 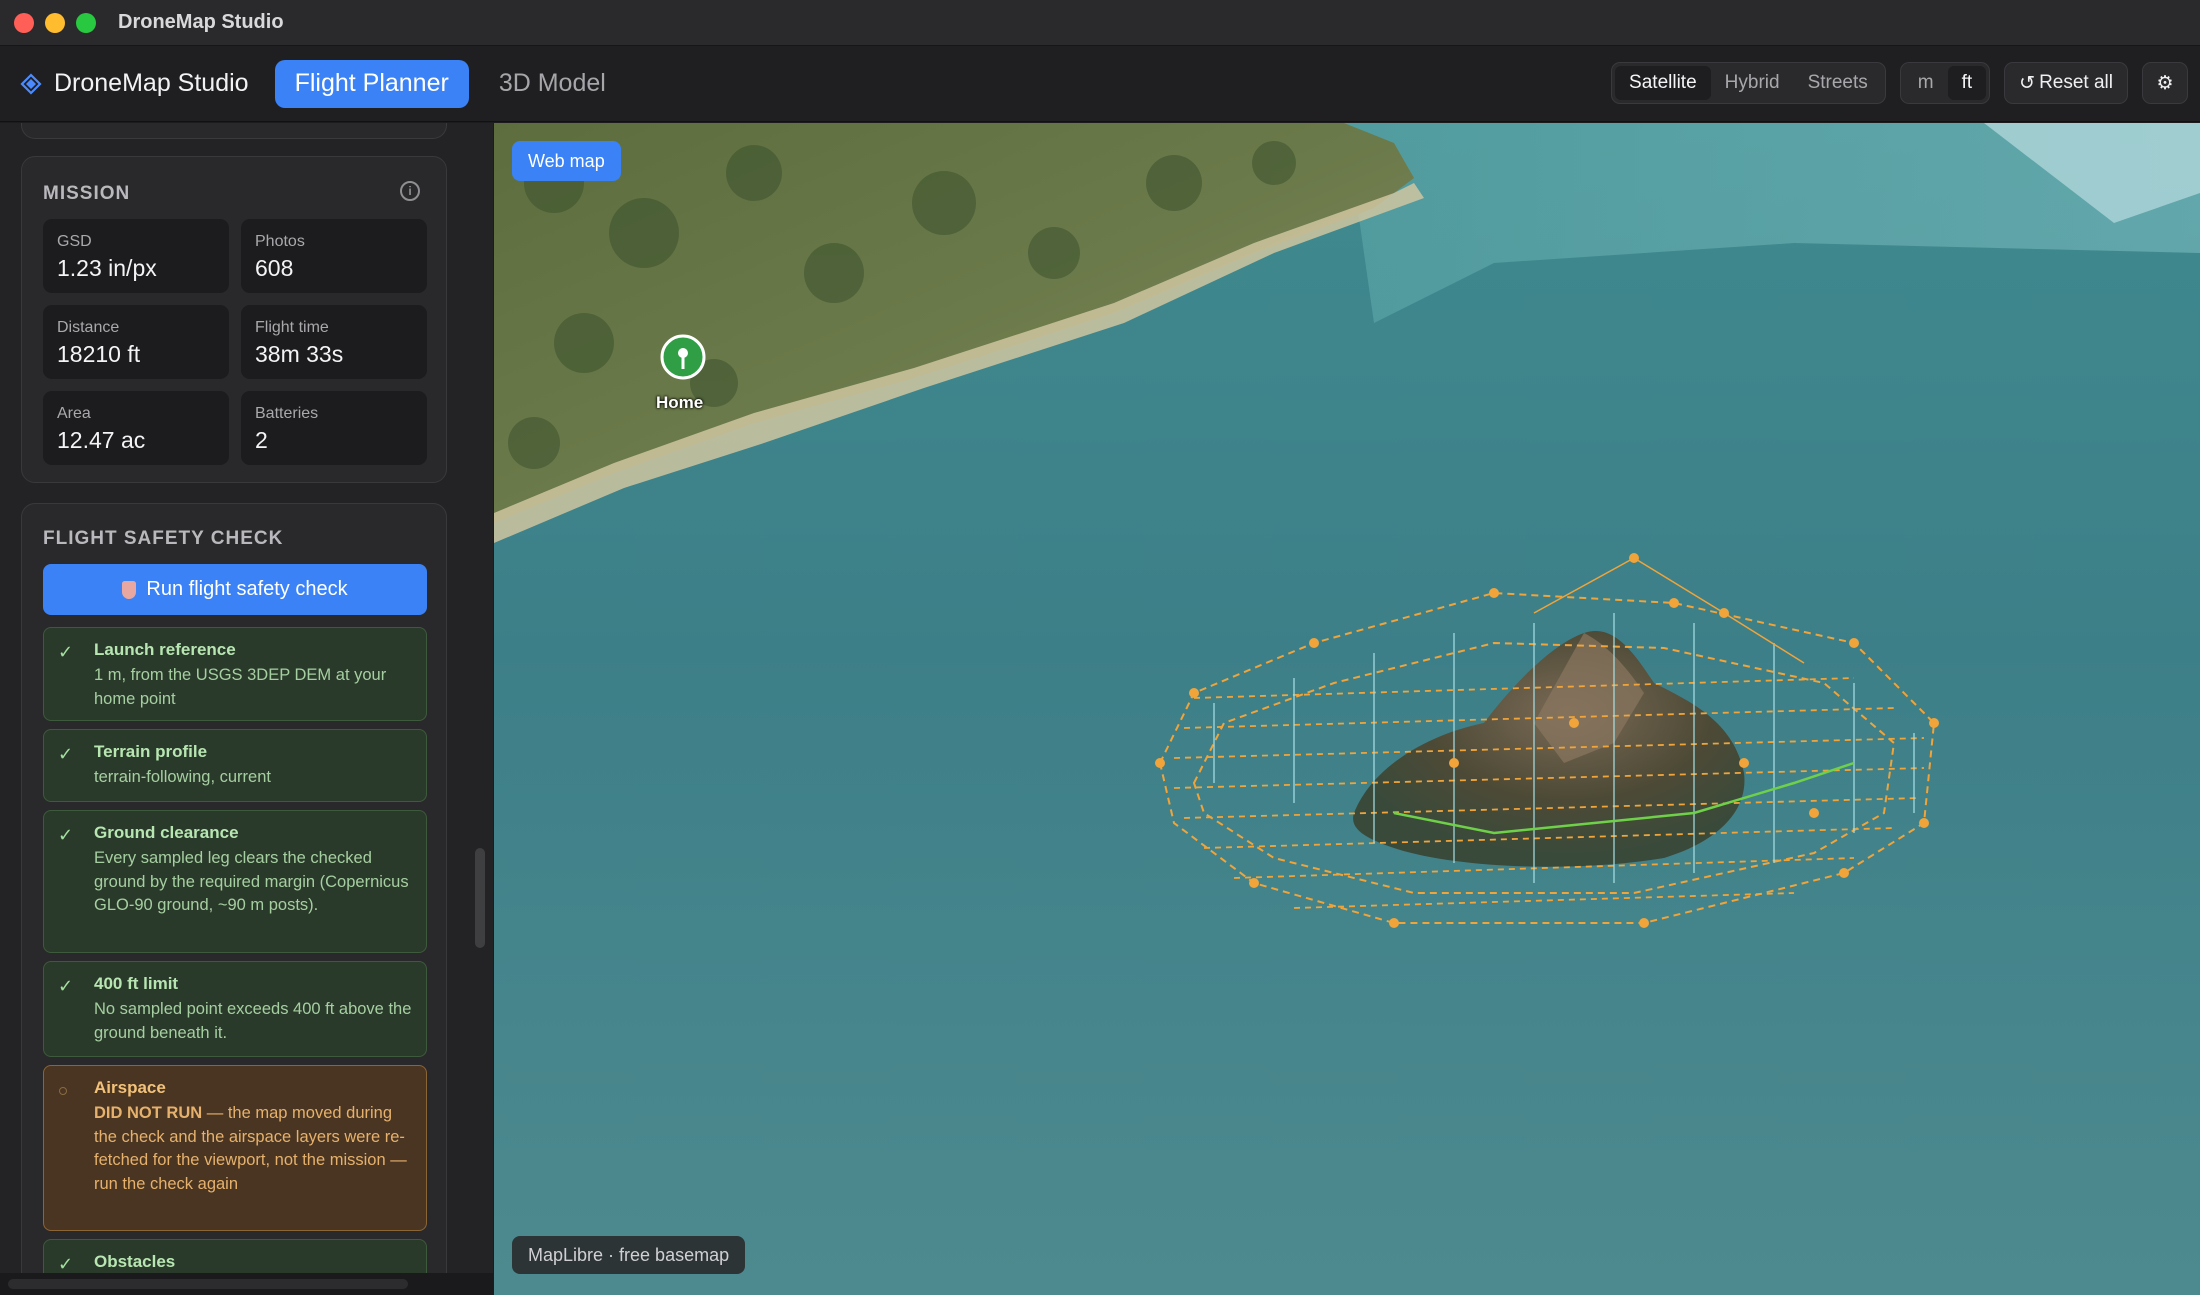 What do you see at coordinates (74, 241) in the screenshot?
I see `stat-label: GSD` at bounding box center [74, 241].